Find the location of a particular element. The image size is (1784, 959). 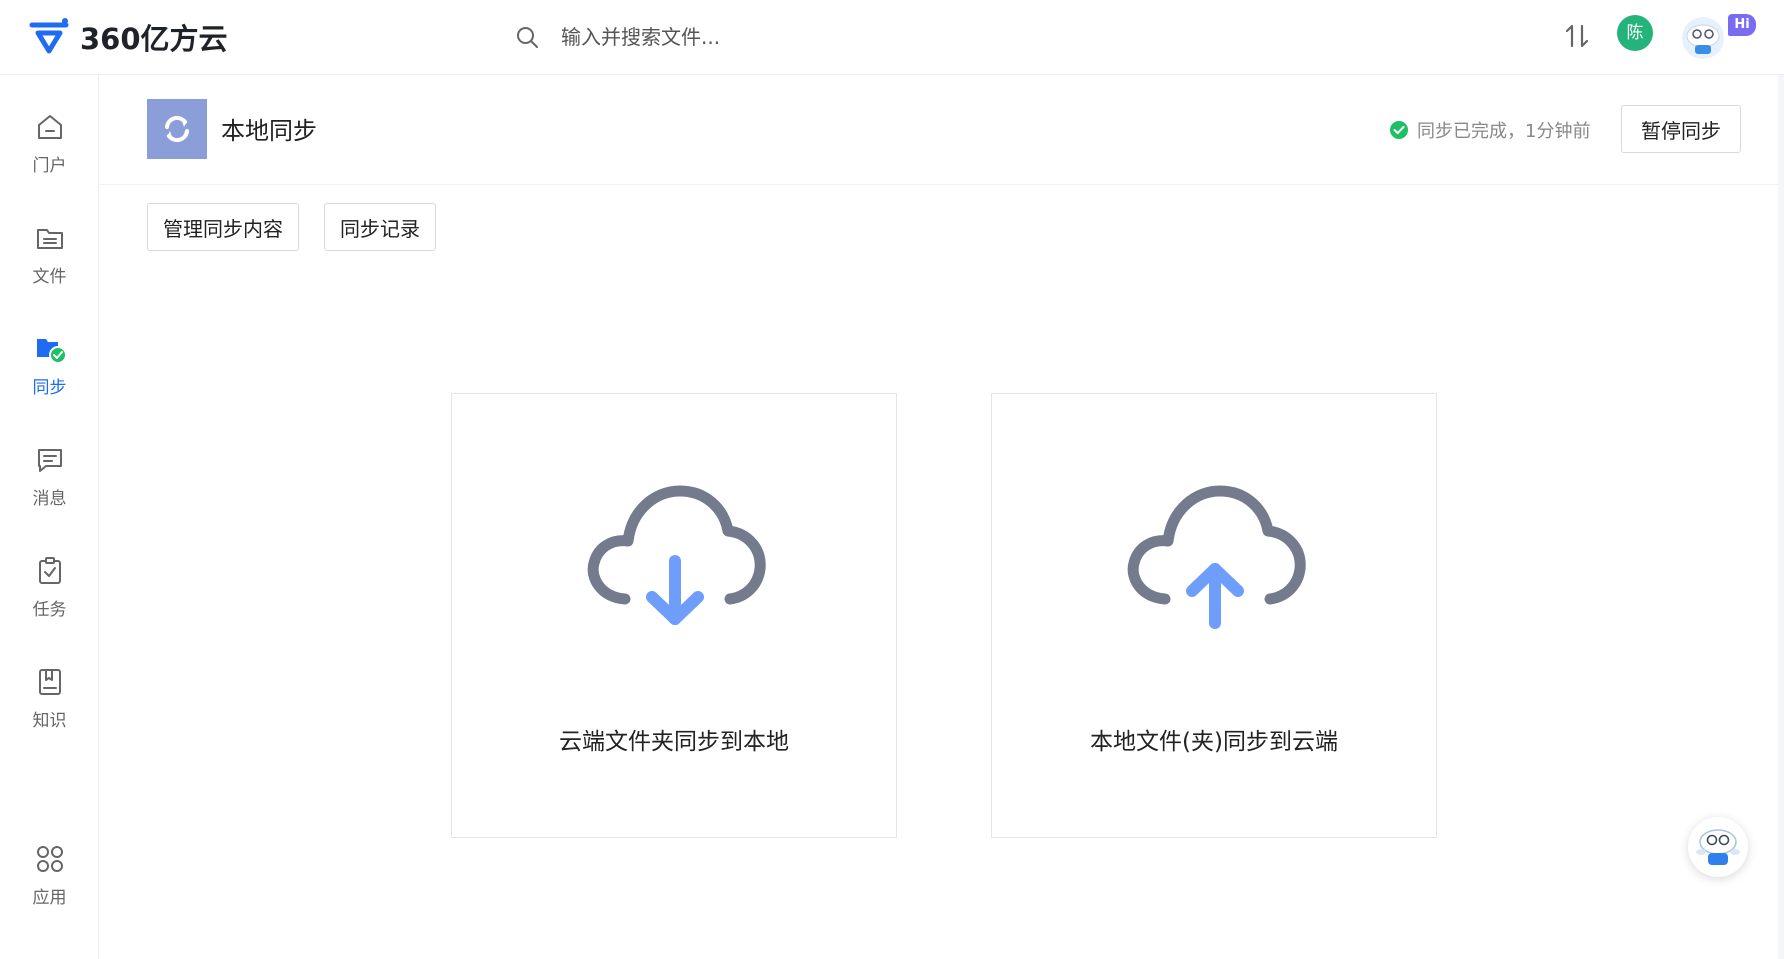

sidebar-item-label: 知识 is located at coordinates (49, 721).